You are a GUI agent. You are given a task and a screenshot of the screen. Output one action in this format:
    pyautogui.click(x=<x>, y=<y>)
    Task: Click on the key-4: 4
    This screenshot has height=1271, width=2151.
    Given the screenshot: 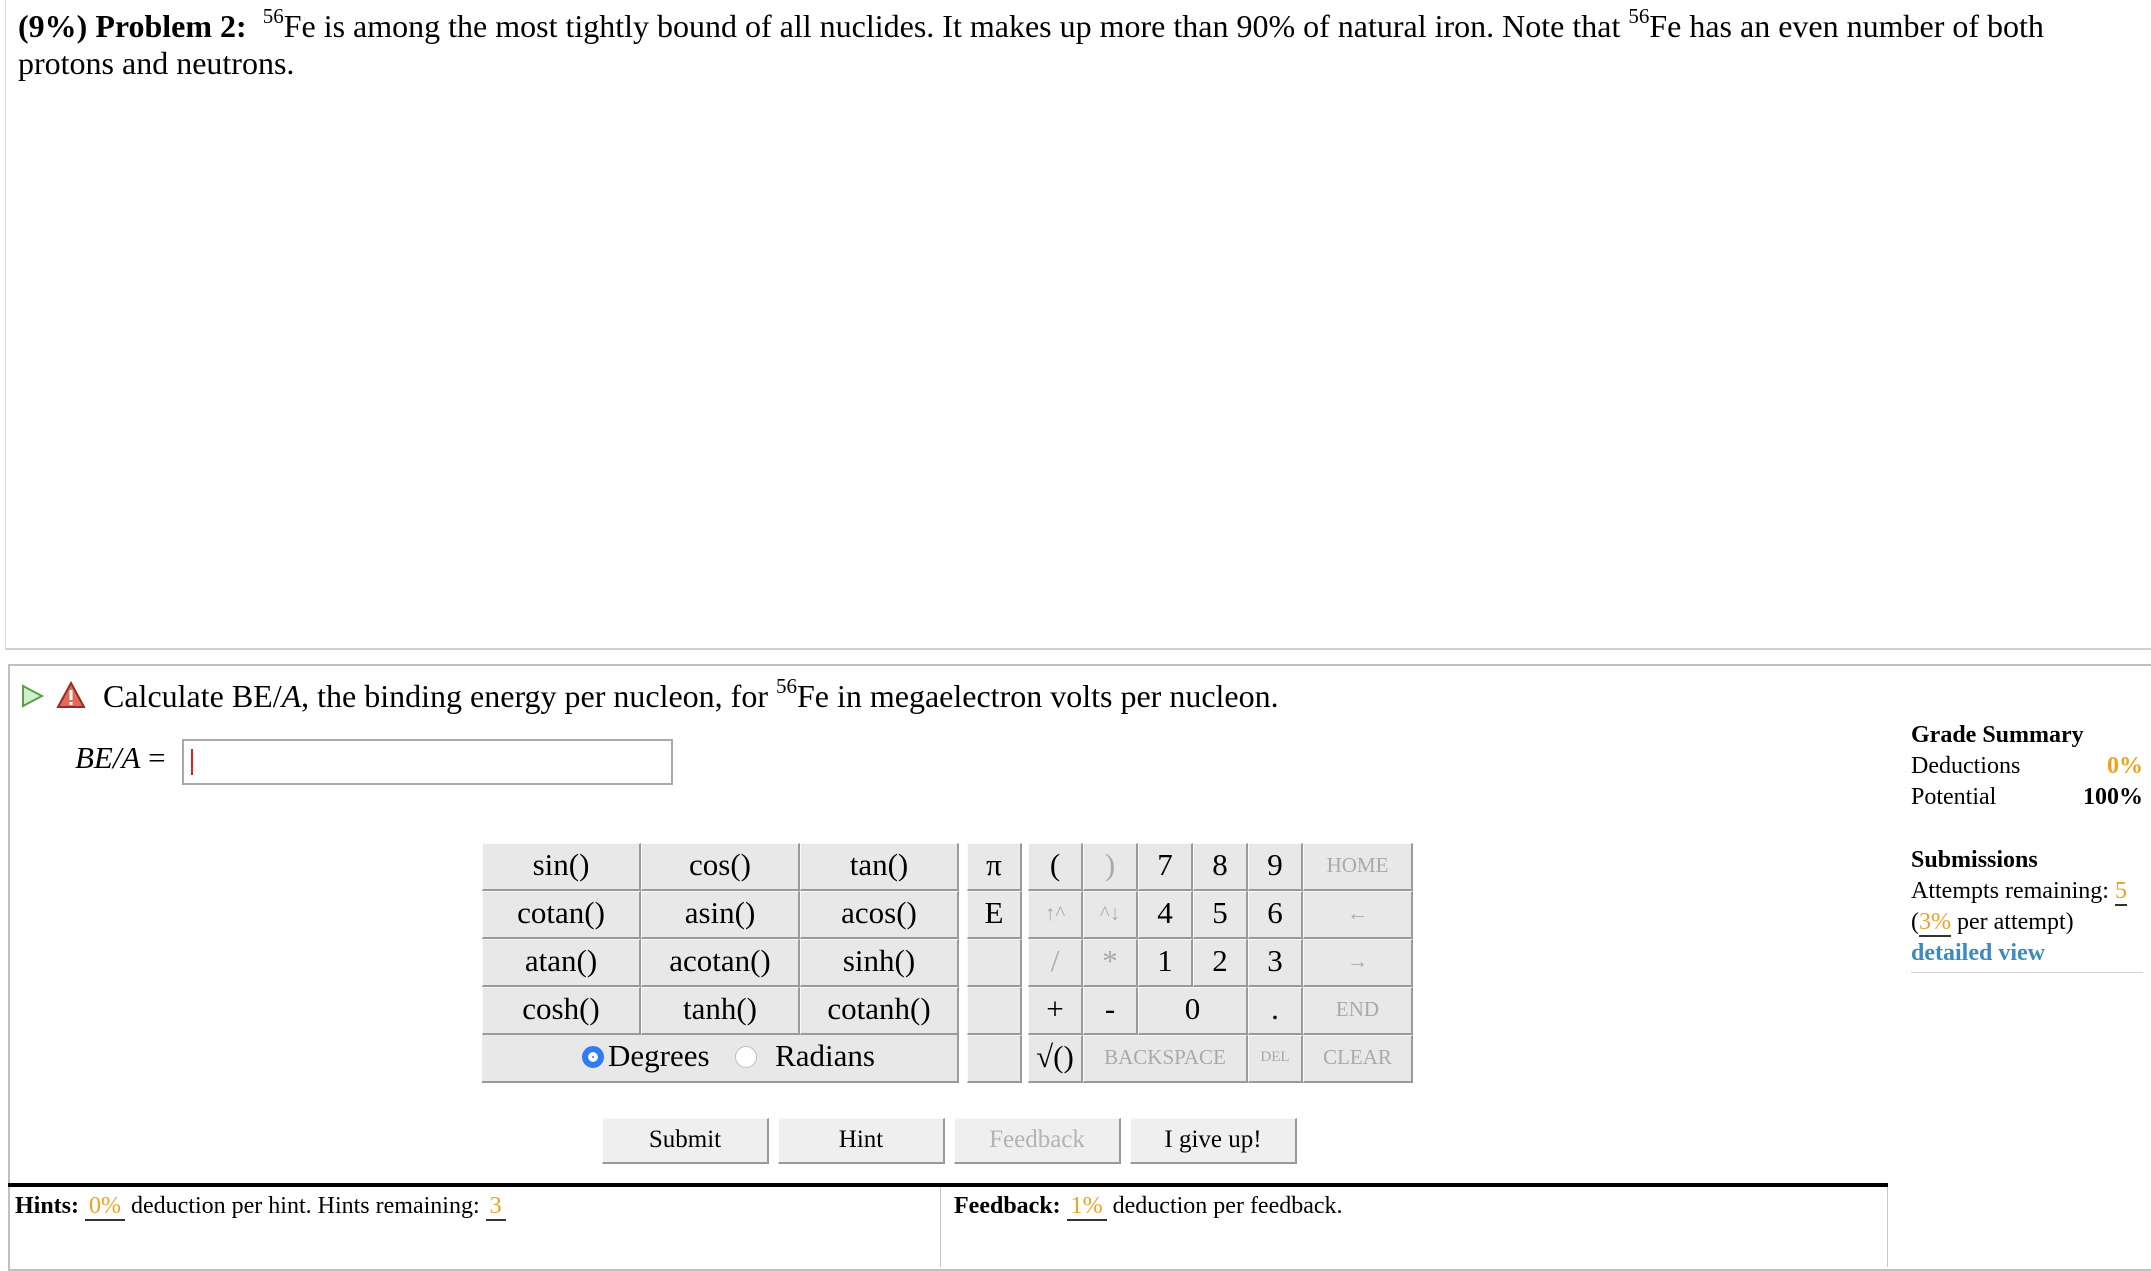 What is the action you would take?
    pyautogui.click(x=1165, y=915)
    